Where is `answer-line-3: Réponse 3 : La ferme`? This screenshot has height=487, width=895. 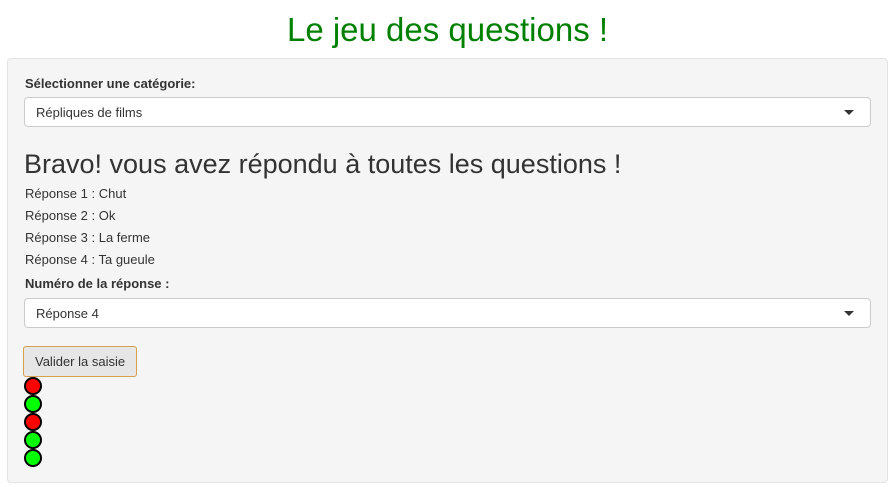 answer-line-3: Réponse 3 : La ferme is located at coordinates (88, 237).